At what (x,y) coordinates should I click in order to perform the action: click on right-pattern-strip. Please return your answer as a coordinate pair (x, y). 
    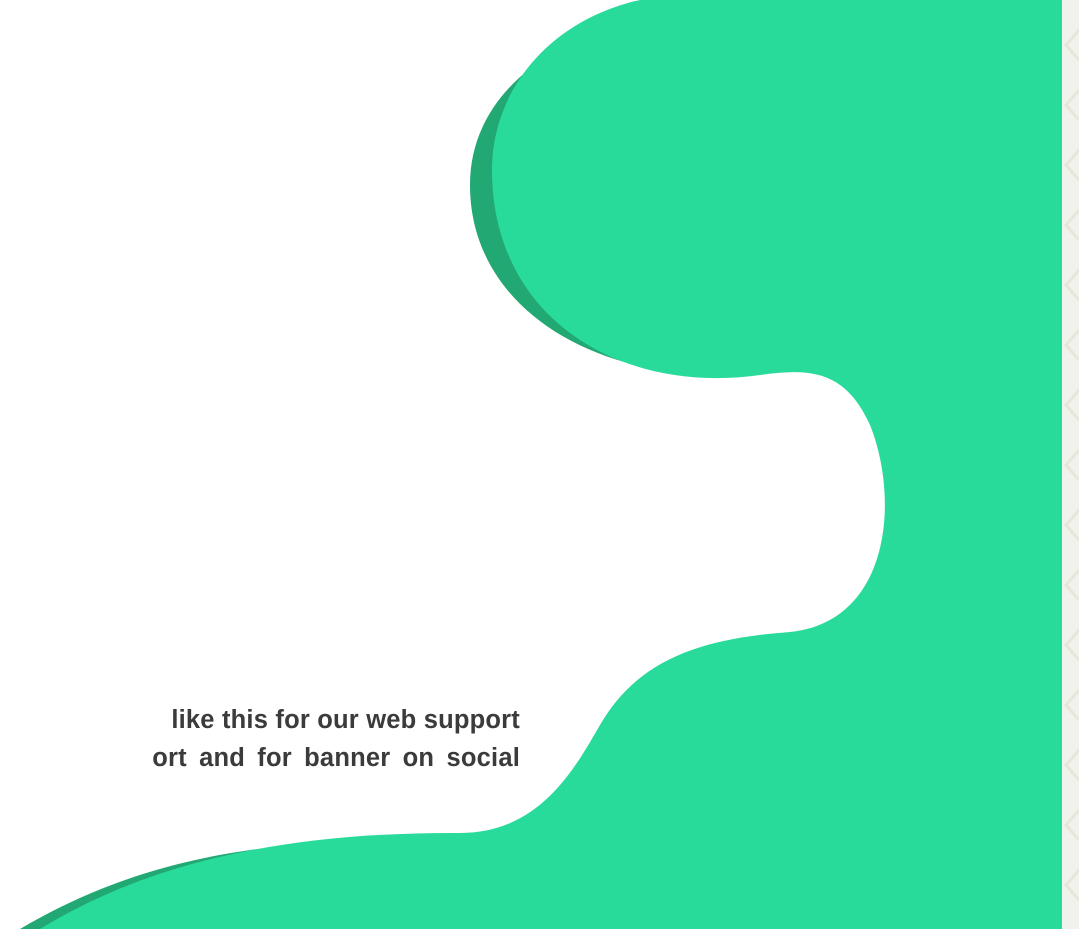
    Looking at the image, I should click on (1070, 464).